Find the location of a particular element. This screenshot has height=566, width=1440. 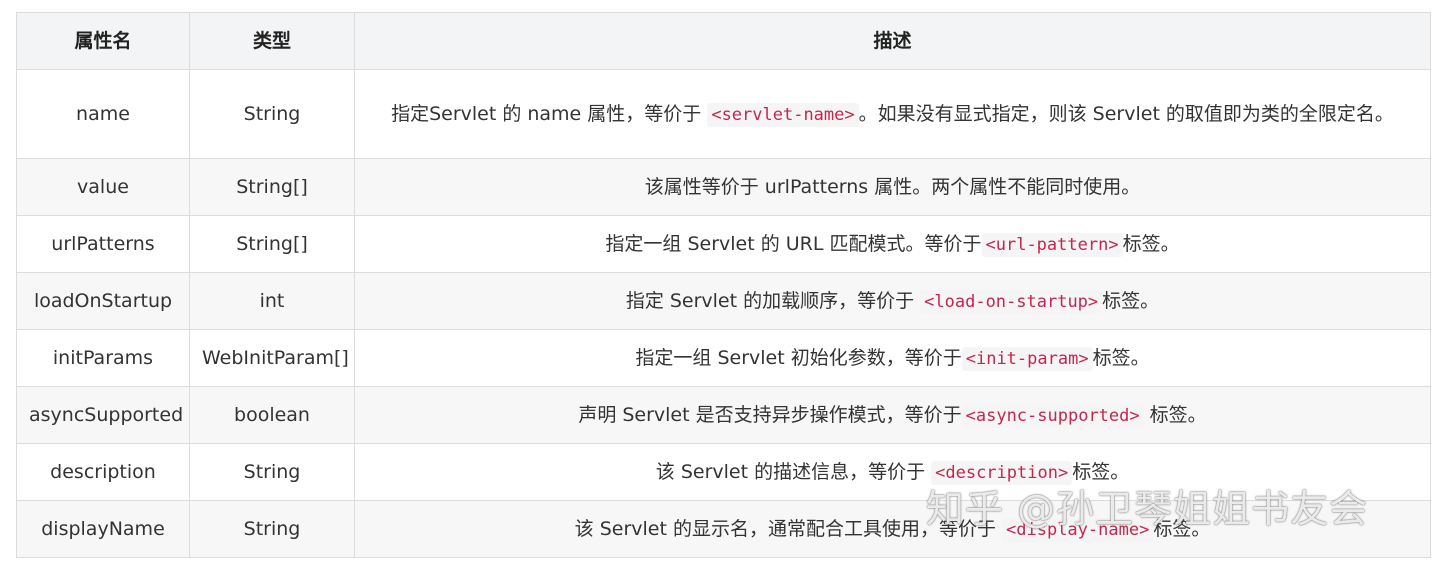

cell-description: 指定一组 Servlet 初始化参数，等价于 <init-param> 标签。 is located at coordinates (892, 358).